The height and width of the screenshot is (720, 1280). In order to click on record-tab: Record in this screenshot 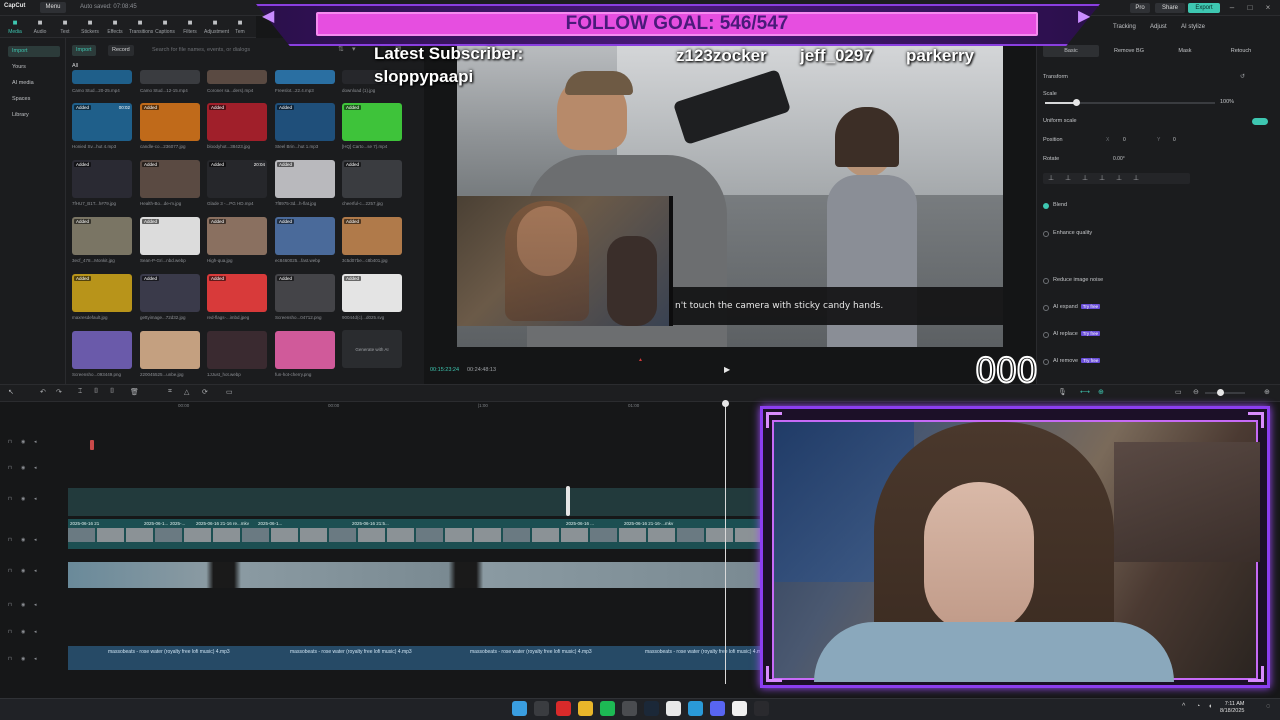, I will do `click(121, 50)`.